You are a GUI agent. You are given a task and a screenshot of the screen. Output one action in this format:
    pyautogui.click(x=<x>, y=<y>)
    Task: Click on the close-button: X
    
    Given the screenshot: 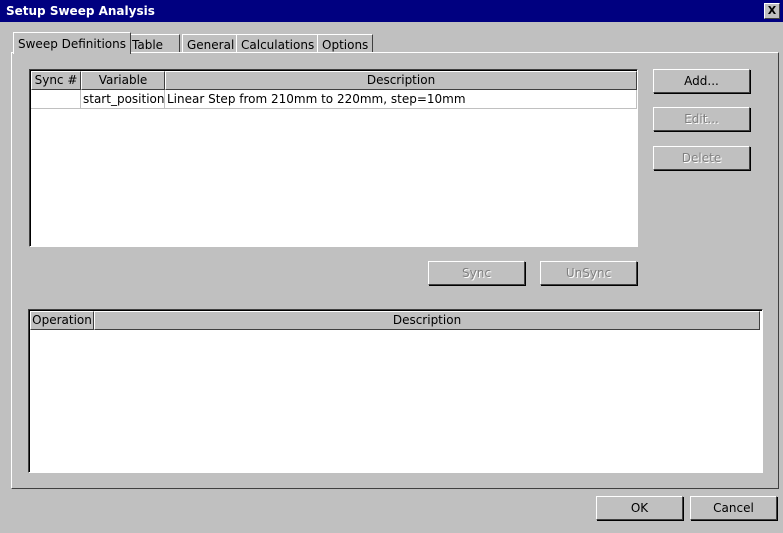 What is the action you would take?
    pyautogui.click(x=772, y=11)
    